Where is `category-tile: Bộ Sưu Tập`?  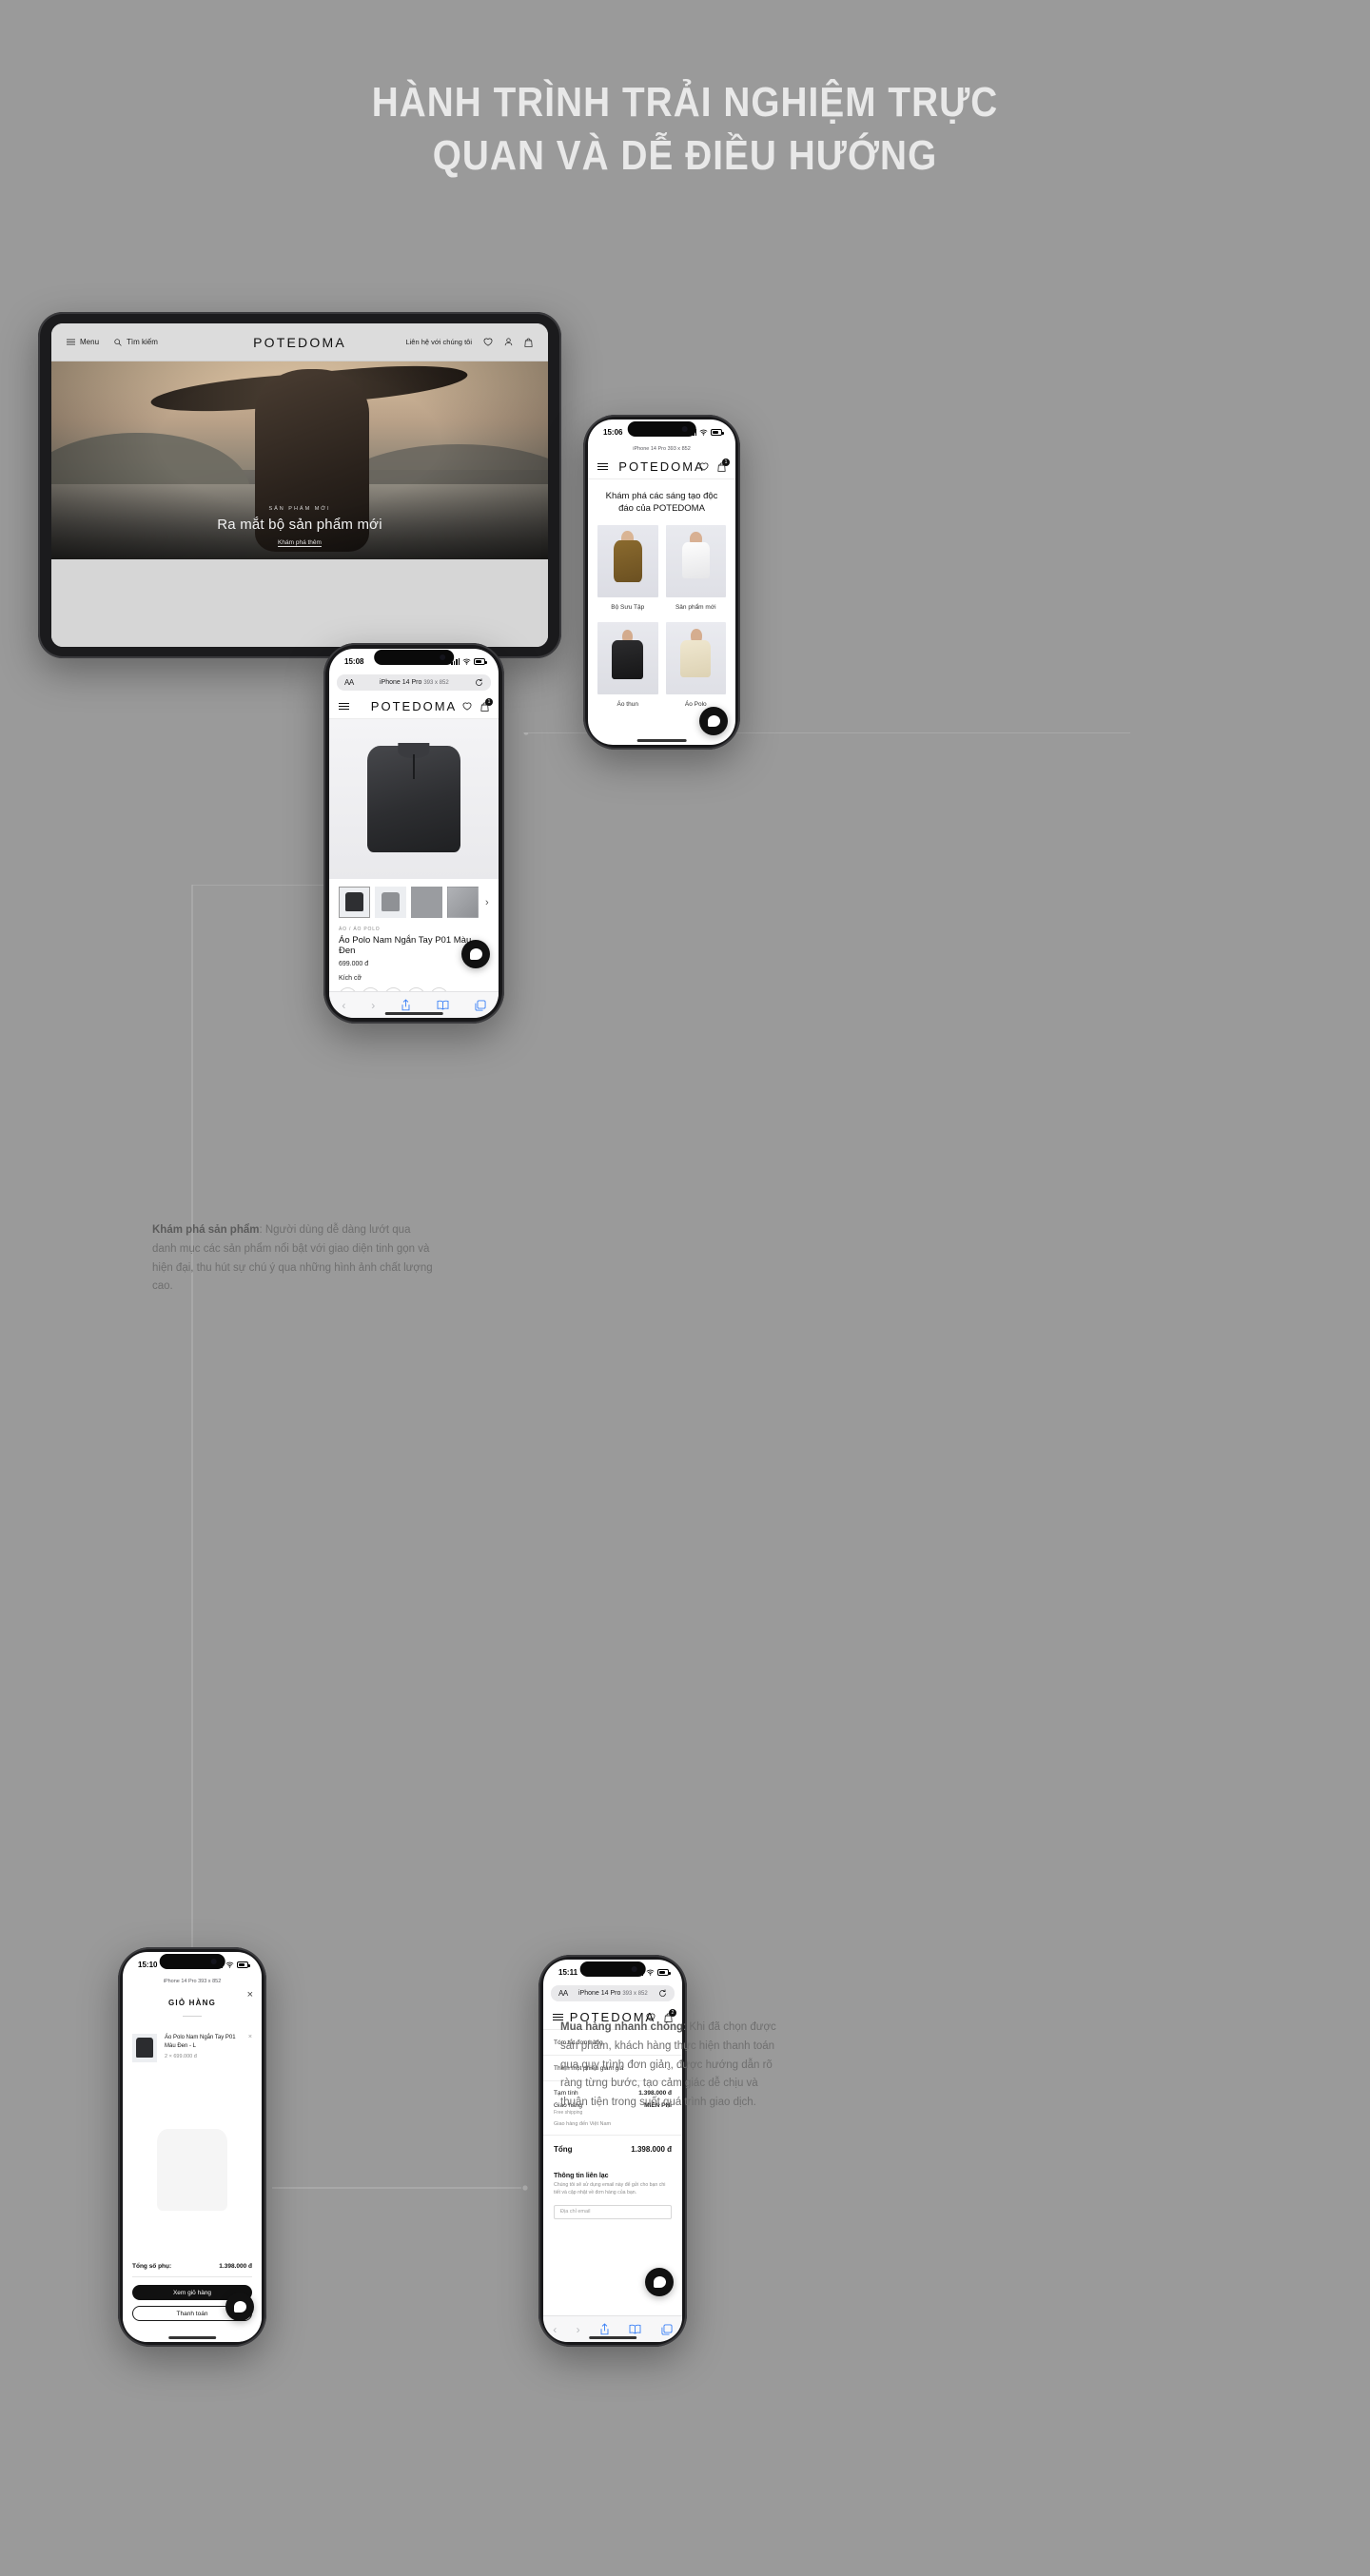 category-tile: Bộ Sưu Tập is located at coordinates (627, 569).